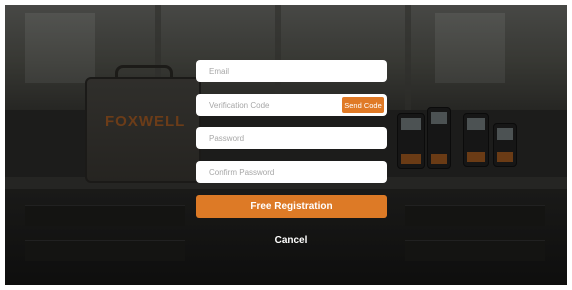 The height and width of the screenshot is (290, 572). I want to click on email-field, so click(291, 71).